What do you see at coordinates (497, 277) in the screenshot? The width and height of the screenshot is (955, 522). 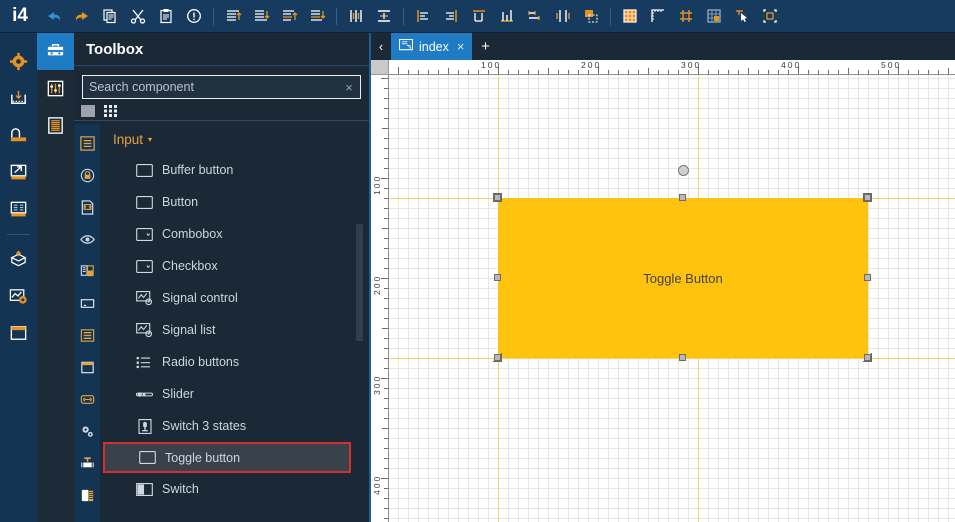 I see `resize-handle-w` at bounding box center [497, 277].